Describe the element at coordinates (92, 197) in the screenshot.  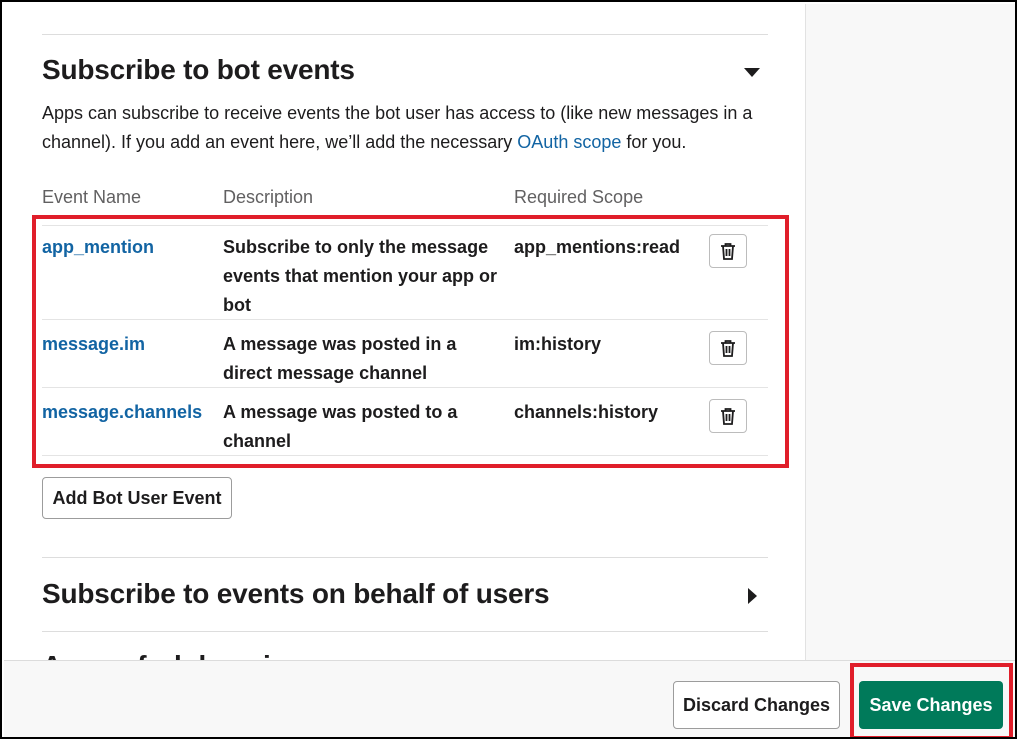
I see `column-header-event-name: Event Name` at that location.